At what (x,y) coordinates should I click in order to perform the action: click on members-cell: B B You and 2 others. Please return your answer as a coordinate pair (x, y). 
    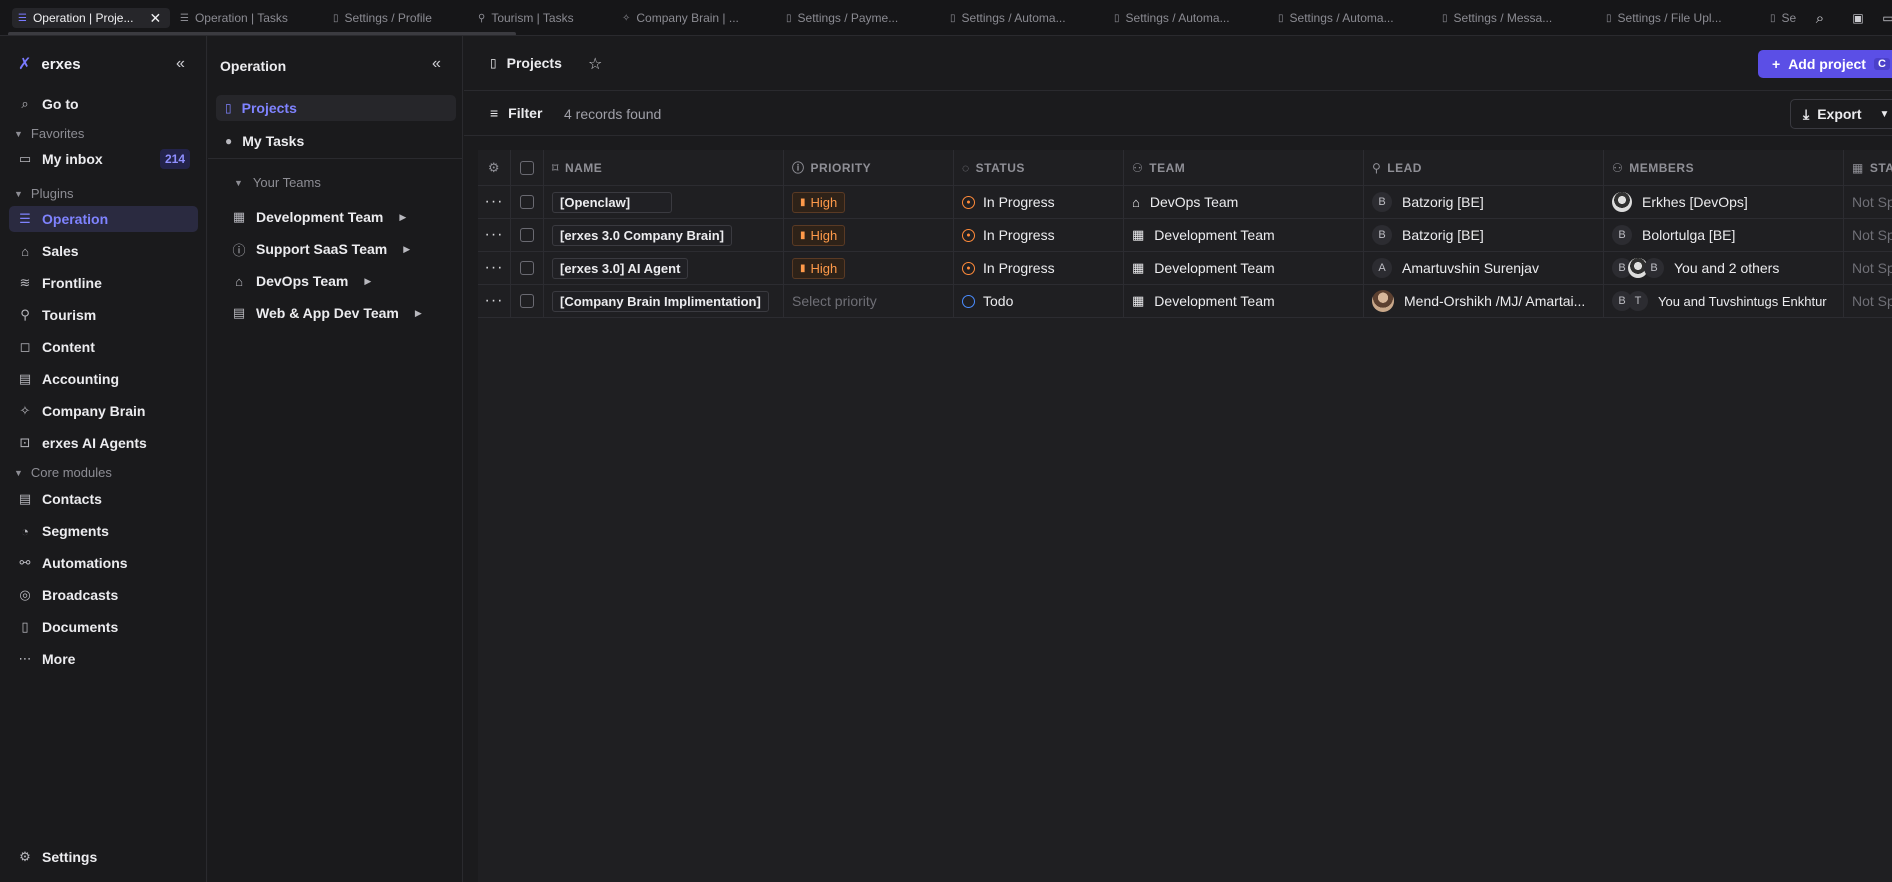
    Looking at the image, I should click on (1724, 268).